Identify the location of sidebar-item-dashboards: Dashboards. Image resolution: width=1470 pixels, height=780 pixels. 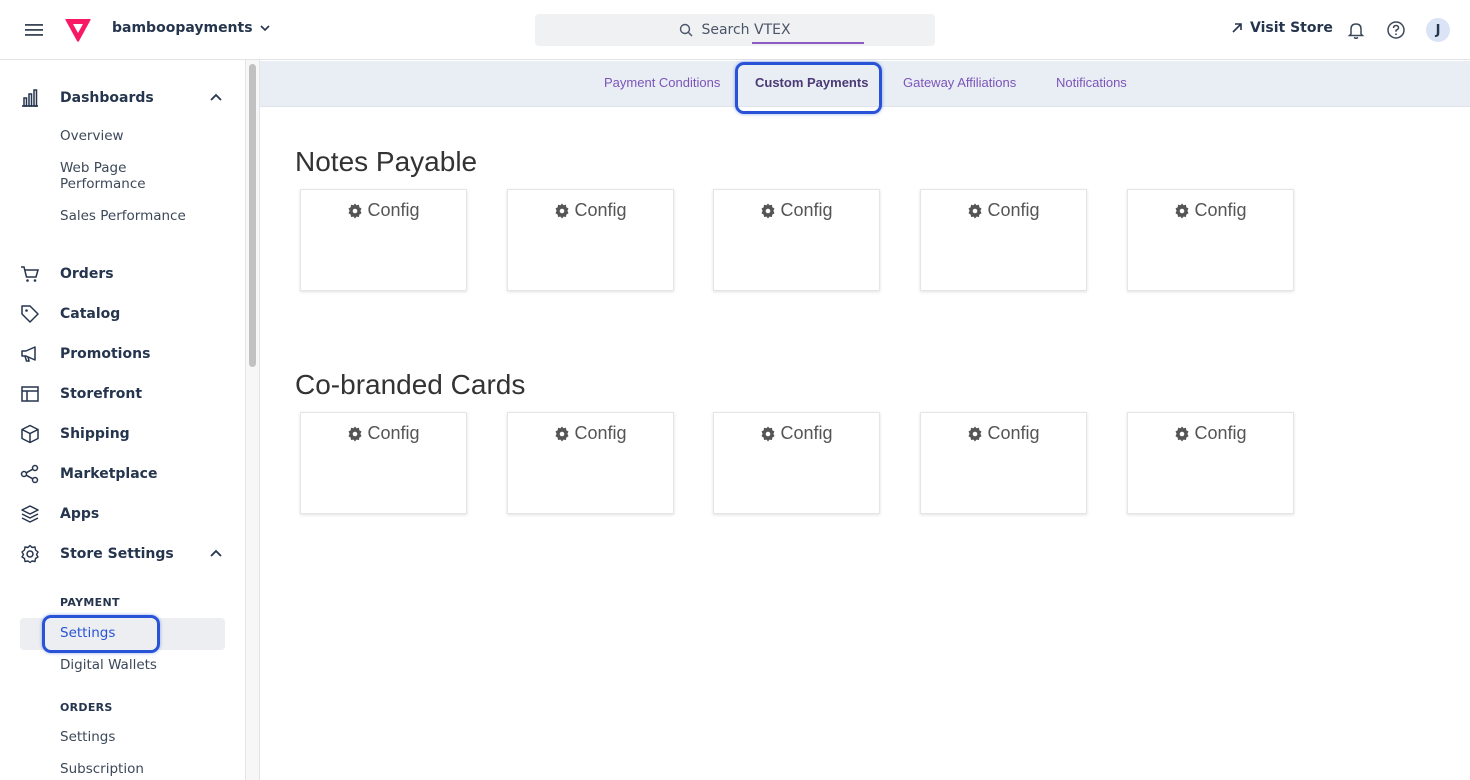
(87, 98).